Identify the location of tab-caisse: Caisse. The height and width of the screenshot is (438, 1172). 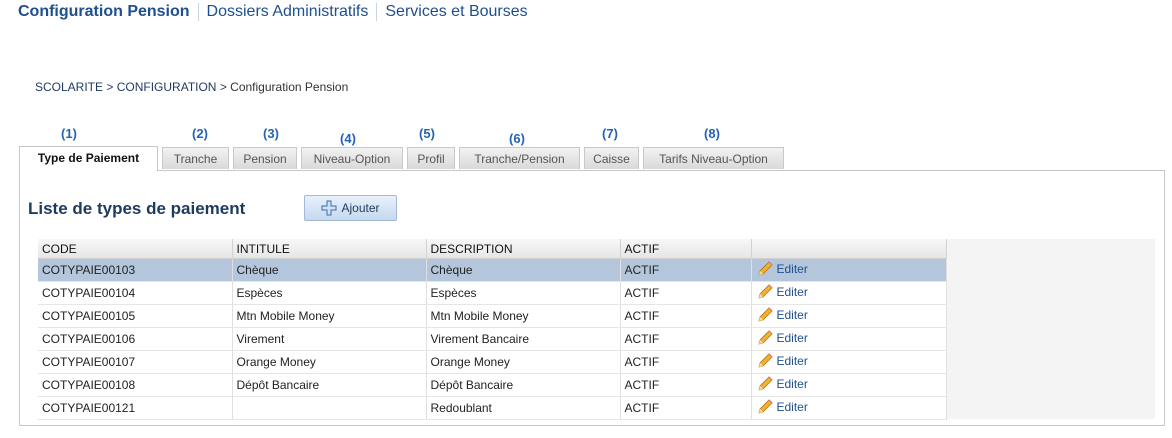
(611, 158).